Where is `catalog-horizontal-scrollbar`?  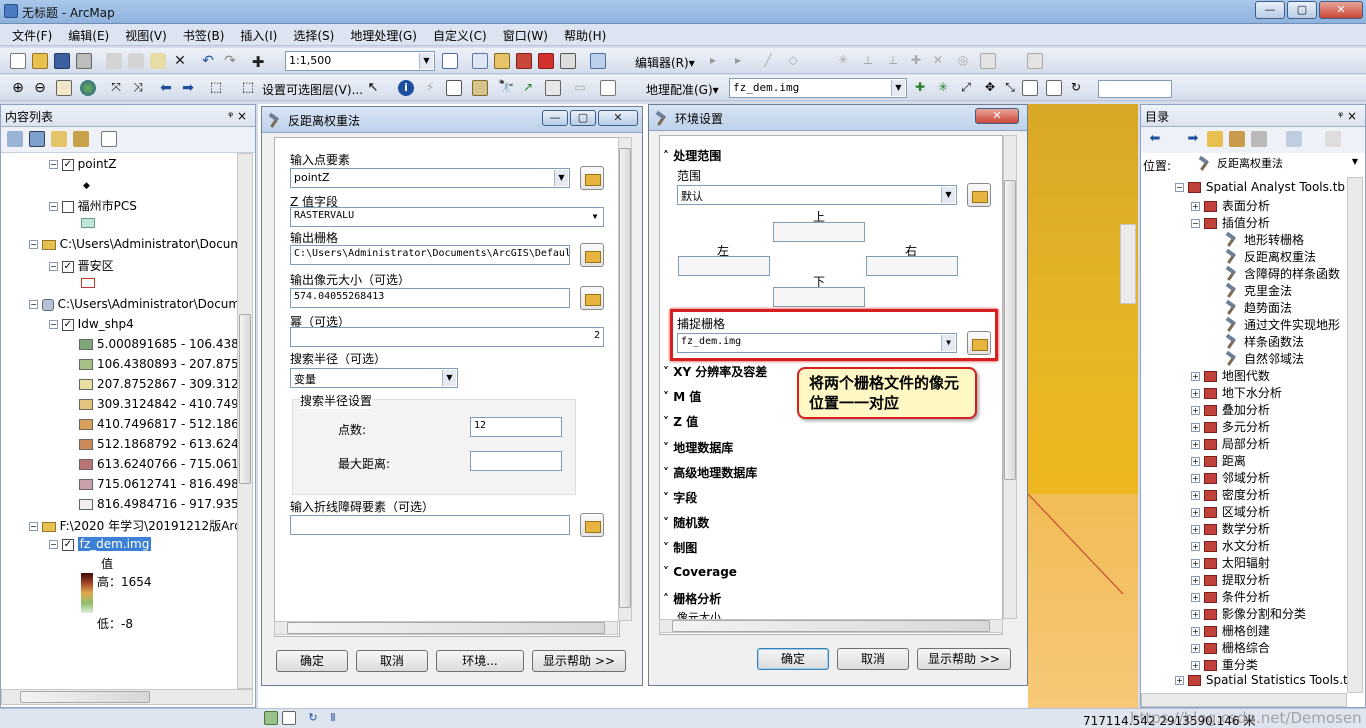 catalog-horizontal-scrollbar is located at coordinates (1244, 700).